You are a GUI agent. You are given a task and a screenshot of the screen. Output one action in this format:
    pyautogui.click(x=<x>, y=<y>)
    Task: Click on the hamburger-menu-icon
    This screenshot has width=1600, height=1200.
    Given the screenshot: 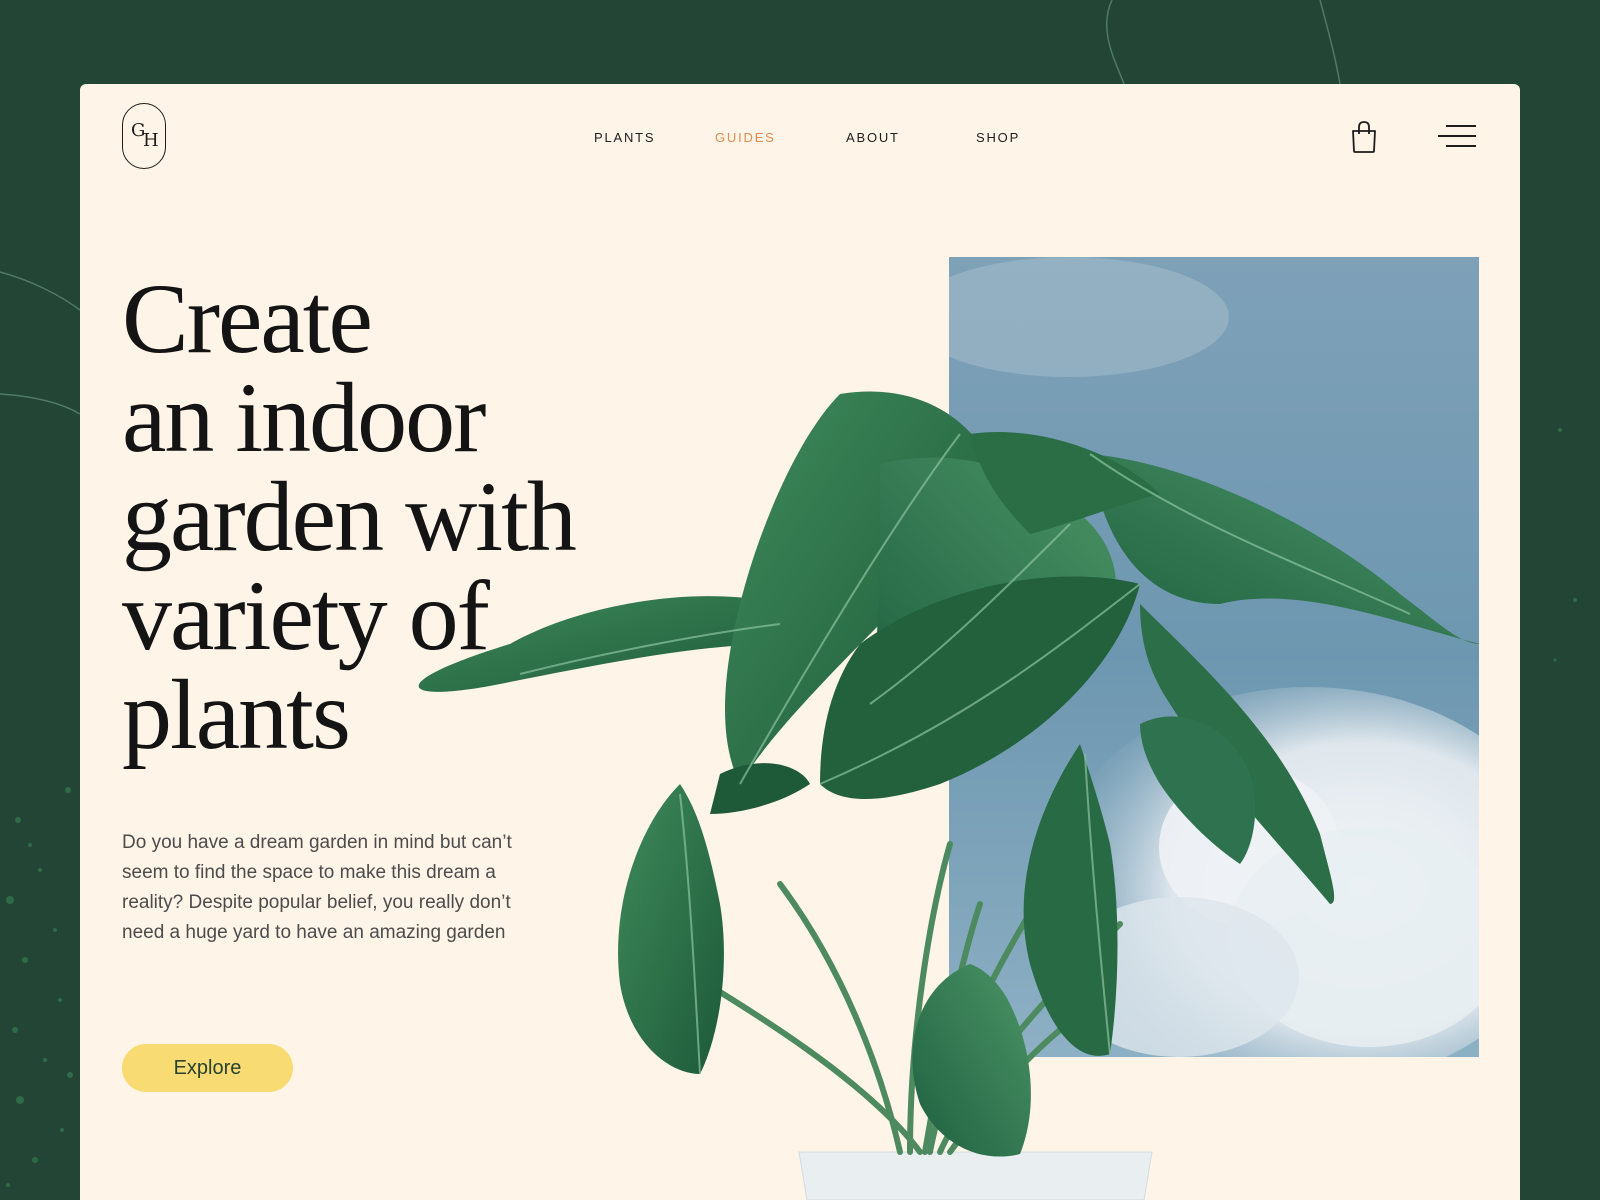 What is the action you would take?
    pyautogui.click(x=1458, y=136)
    